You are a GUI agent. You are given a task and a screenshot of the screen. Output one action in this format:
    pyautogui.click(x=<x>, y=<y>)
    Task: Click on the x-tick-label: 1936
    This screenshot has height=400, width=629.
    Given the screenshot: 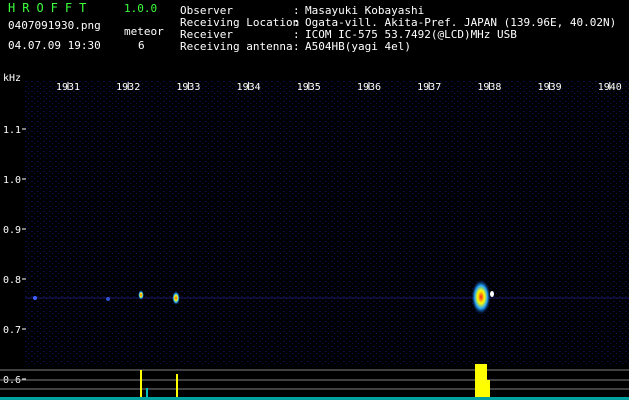 What is the action you would take?
    pyautogui.click(x=369, y=87)
    